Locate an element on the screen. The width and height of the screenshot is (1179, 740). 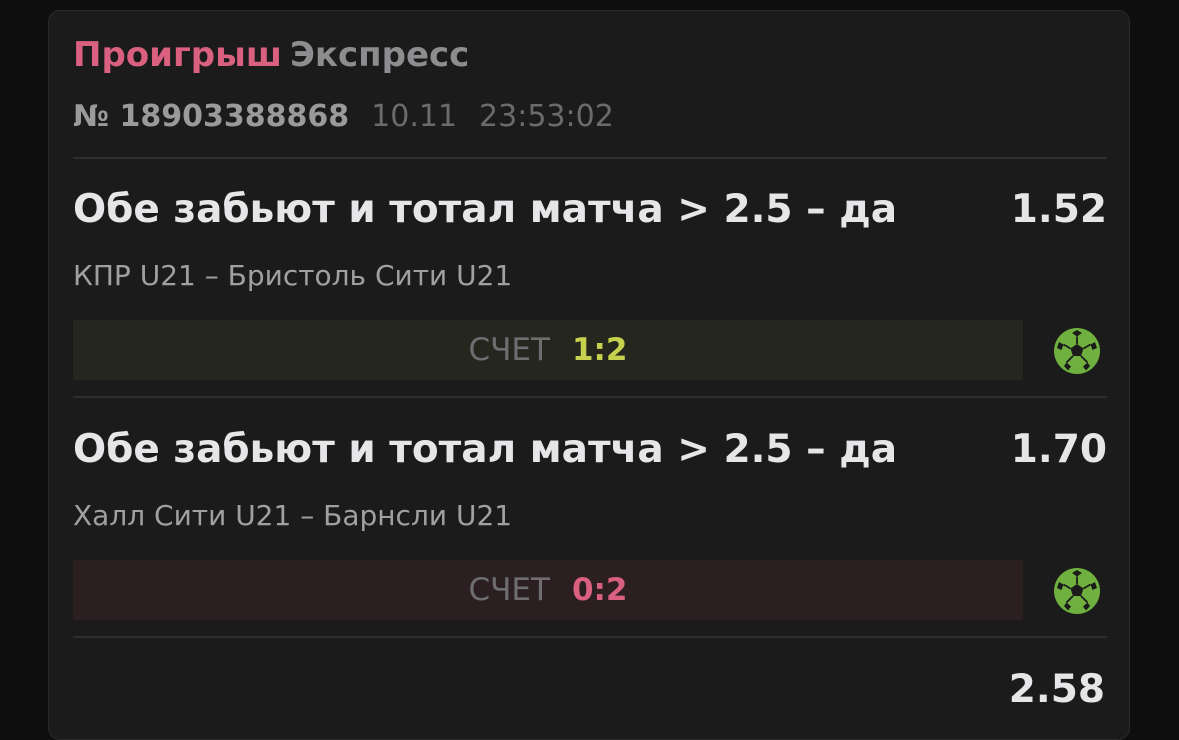
score-box: СЧЕТ 0:2 is located at coordinates (548, 590).